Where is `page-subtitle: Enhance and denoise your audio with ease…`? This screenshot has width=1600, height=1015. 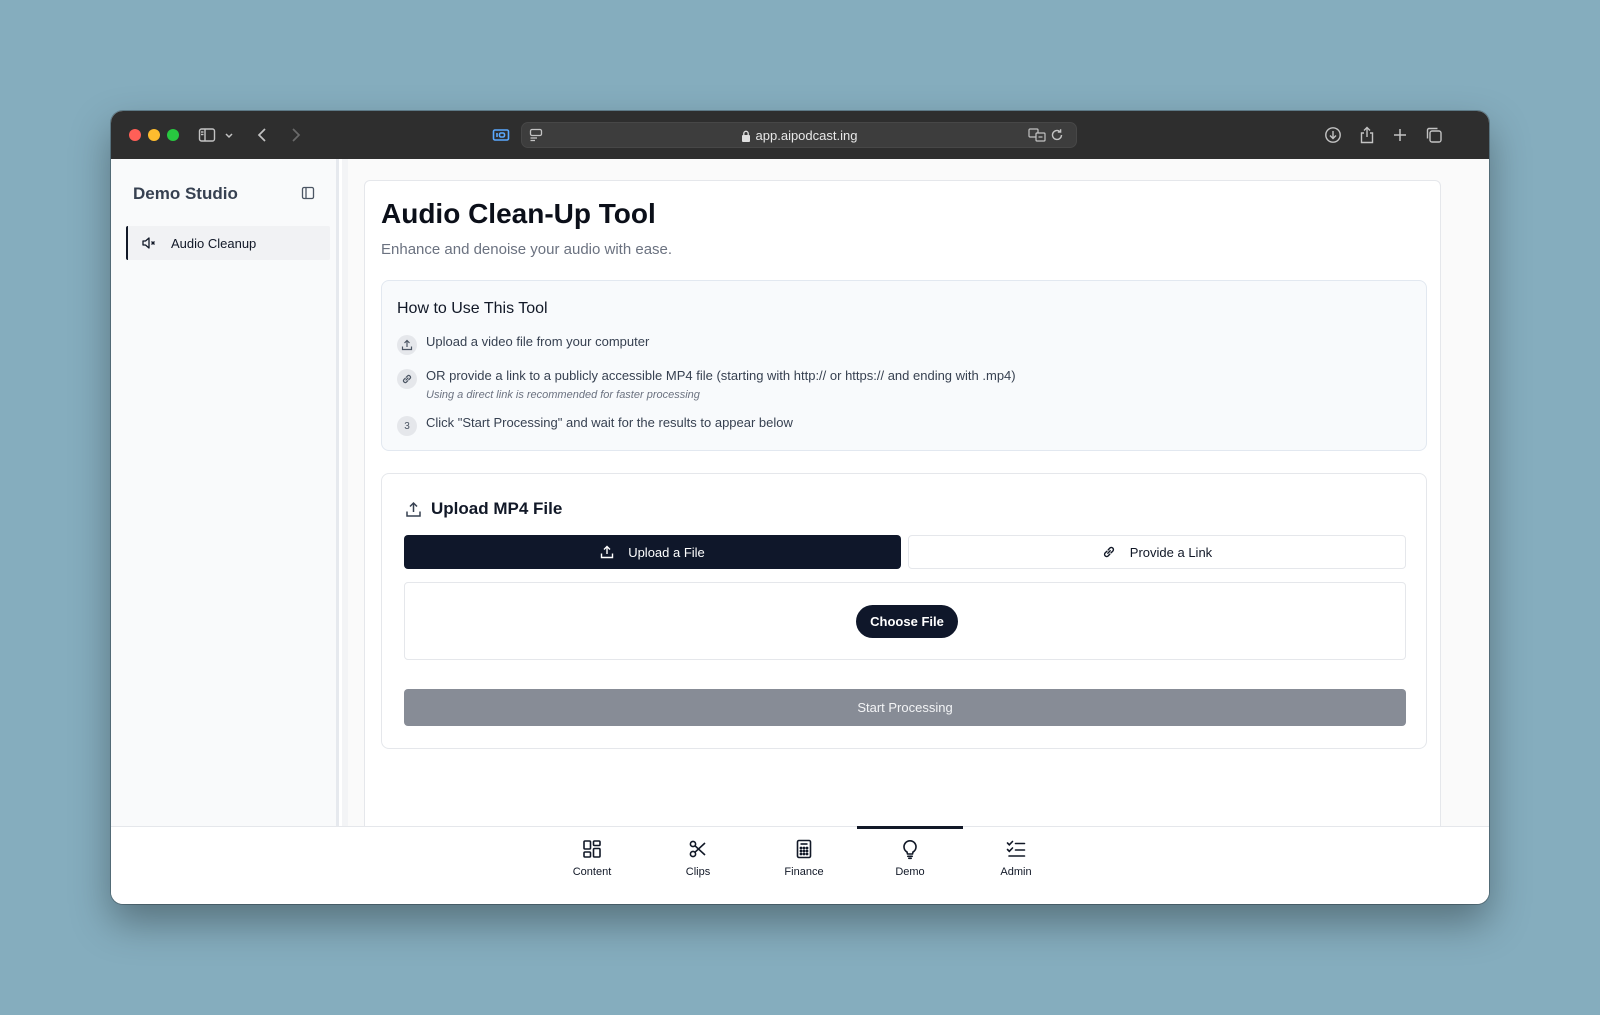
page-subtitle: Enhance and denoise your audio with ease… is located at coordinates (527, 249).